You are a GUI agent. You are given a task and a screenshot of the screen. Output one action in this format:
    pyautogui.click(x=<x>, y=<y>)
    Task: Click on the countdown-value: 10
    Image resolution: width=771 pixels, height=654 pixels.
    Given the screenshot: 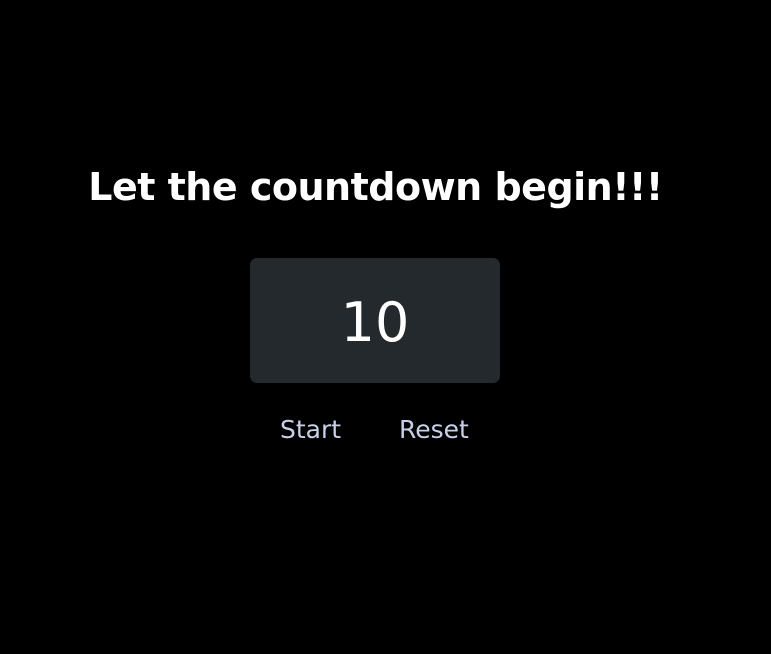 What is the action you would take?
    pyautogui.click(x=375, y=322)
    